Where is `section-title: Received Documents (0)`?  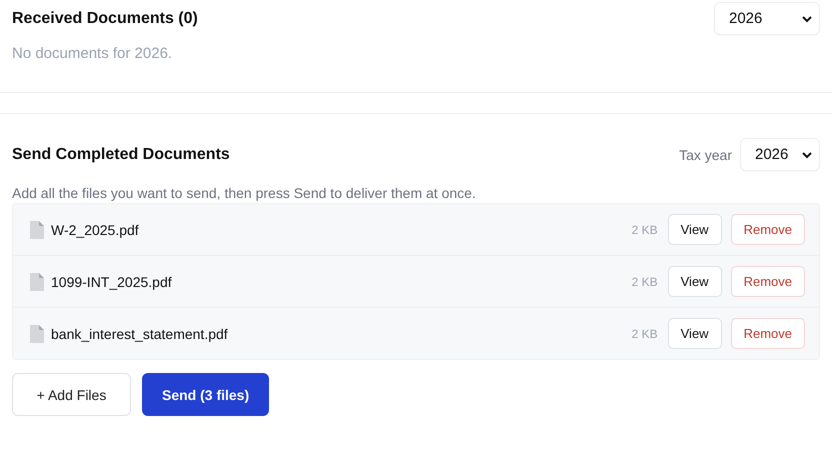 section-title: Received Documents (0) is located at coordinates (105, 19).